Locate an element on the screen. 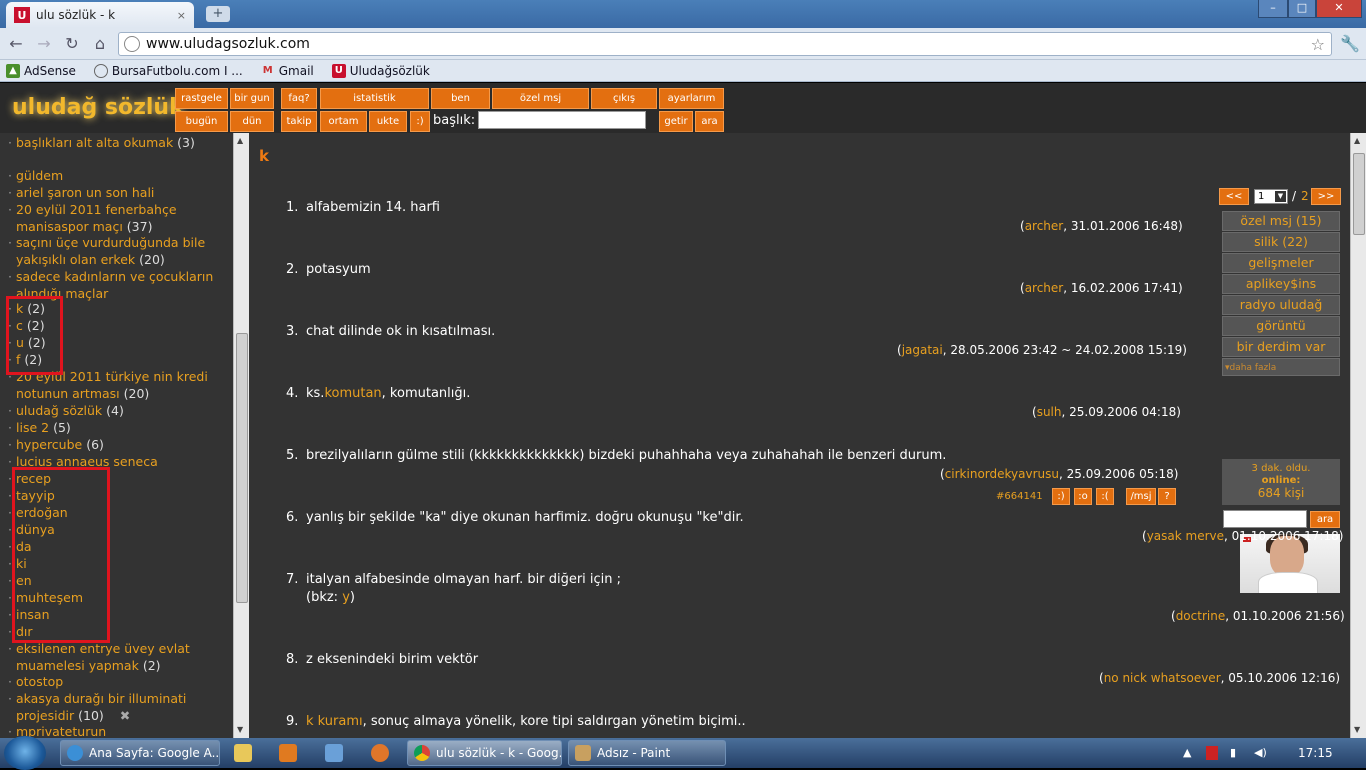 The height and width of the screenshot is (770, 1366). menu-ben: ben is located at coordinates (460, 98).